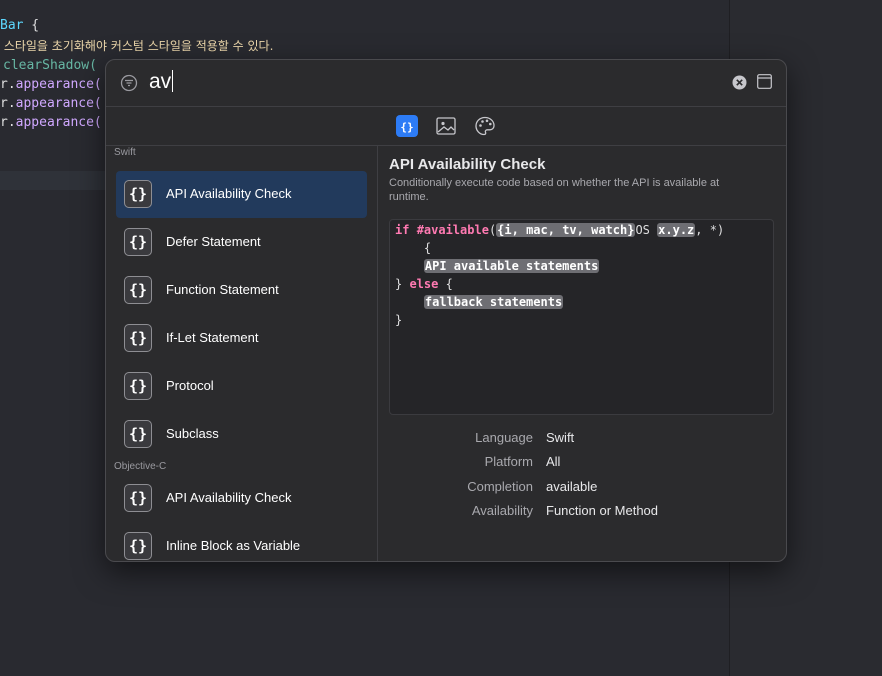  Describe the element at coordinates (125, 152) in the screenshot. I see `section-title-swift: Swift` at that location.